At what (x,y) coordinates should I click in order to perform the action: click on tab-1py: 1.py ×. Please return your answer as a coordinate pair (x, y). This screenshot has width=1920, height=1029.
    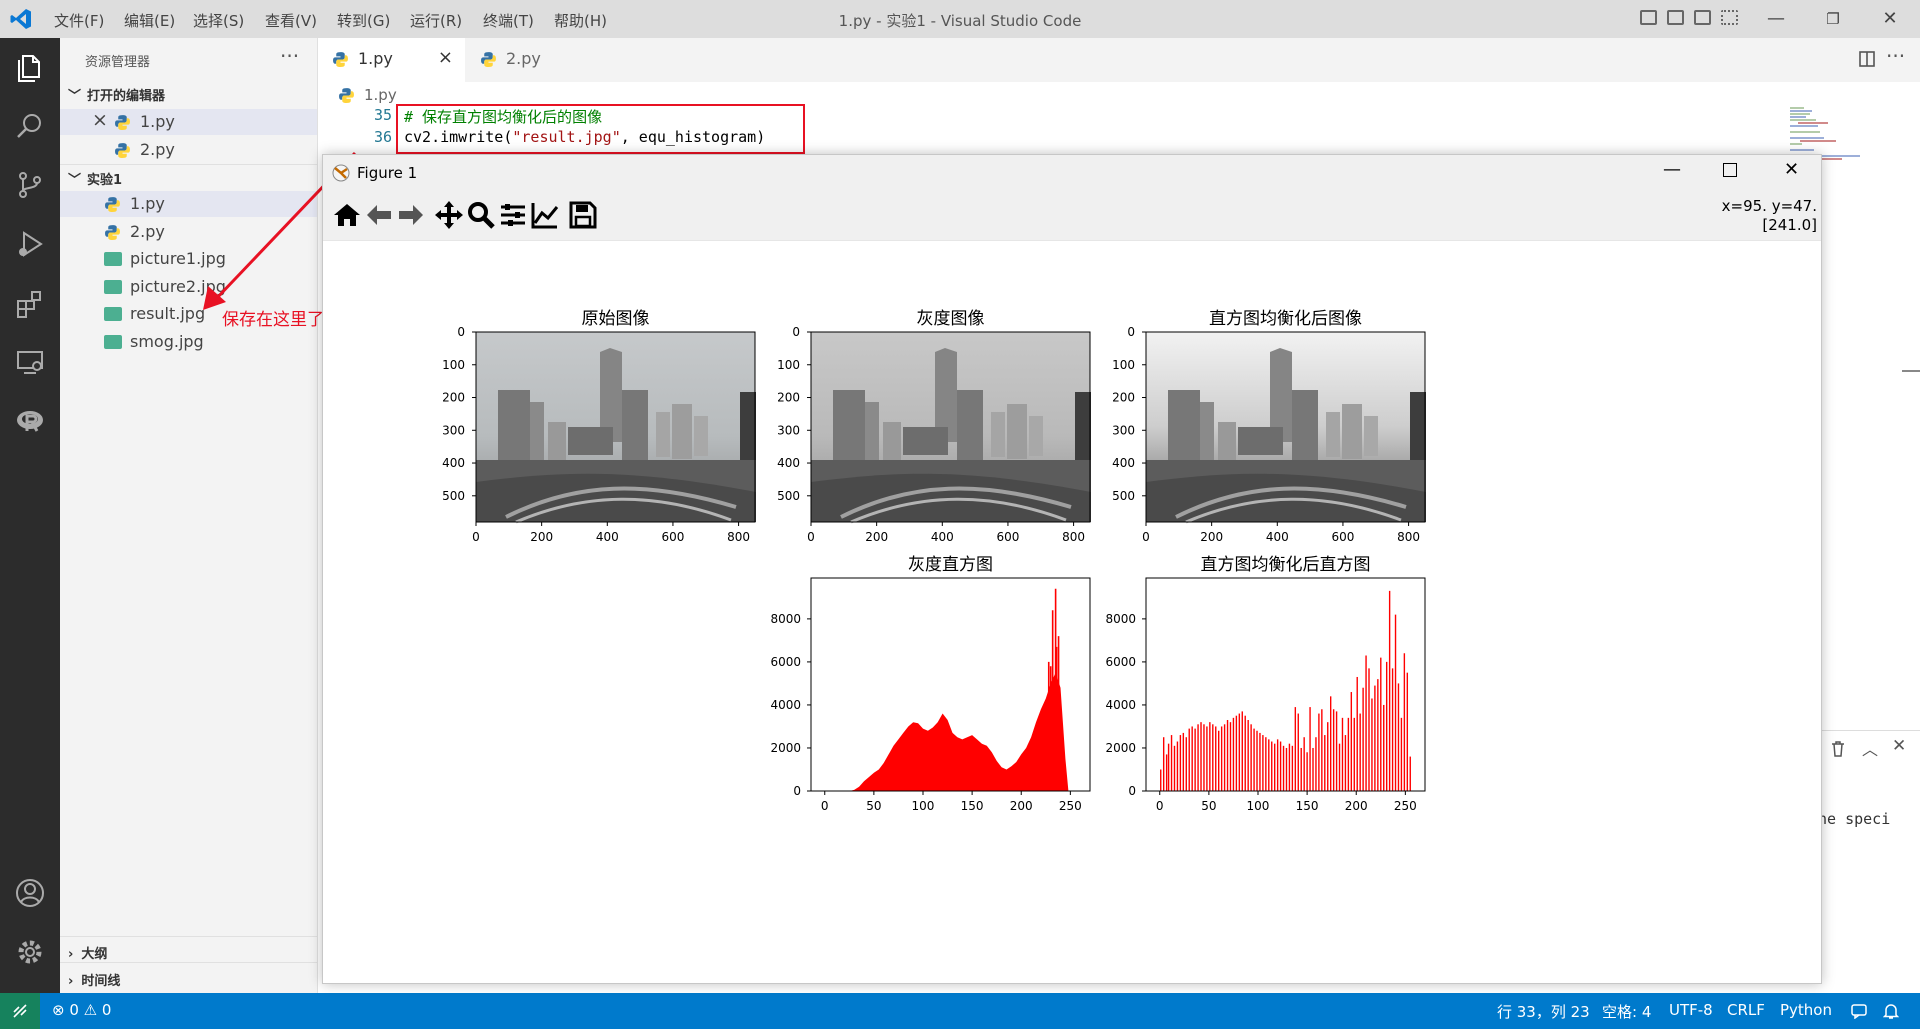
    Looking at the image, I should click on (391, 60).